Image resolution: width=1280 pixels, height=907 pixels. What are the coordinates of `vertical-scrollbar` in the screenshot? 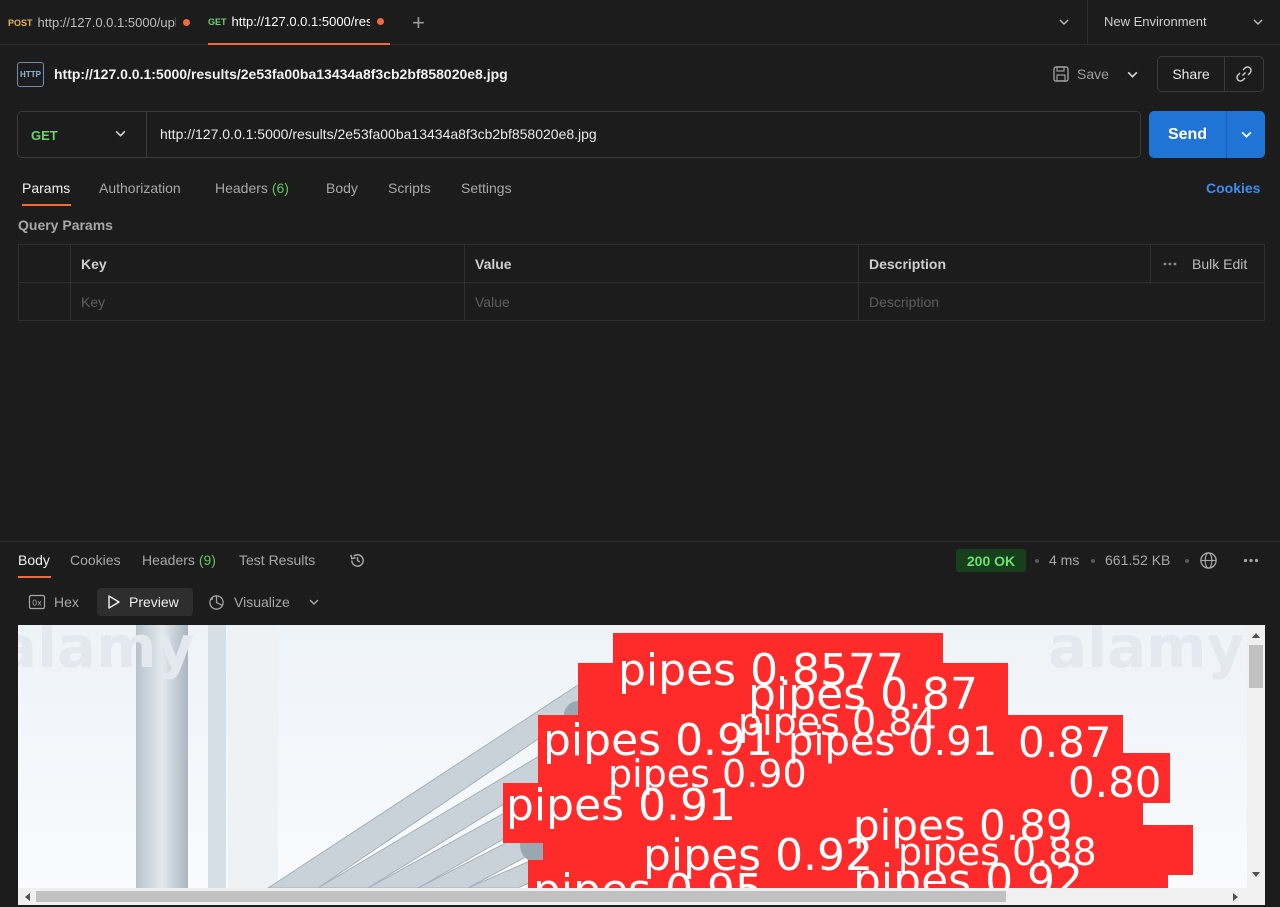 It's located at (1256, 756).